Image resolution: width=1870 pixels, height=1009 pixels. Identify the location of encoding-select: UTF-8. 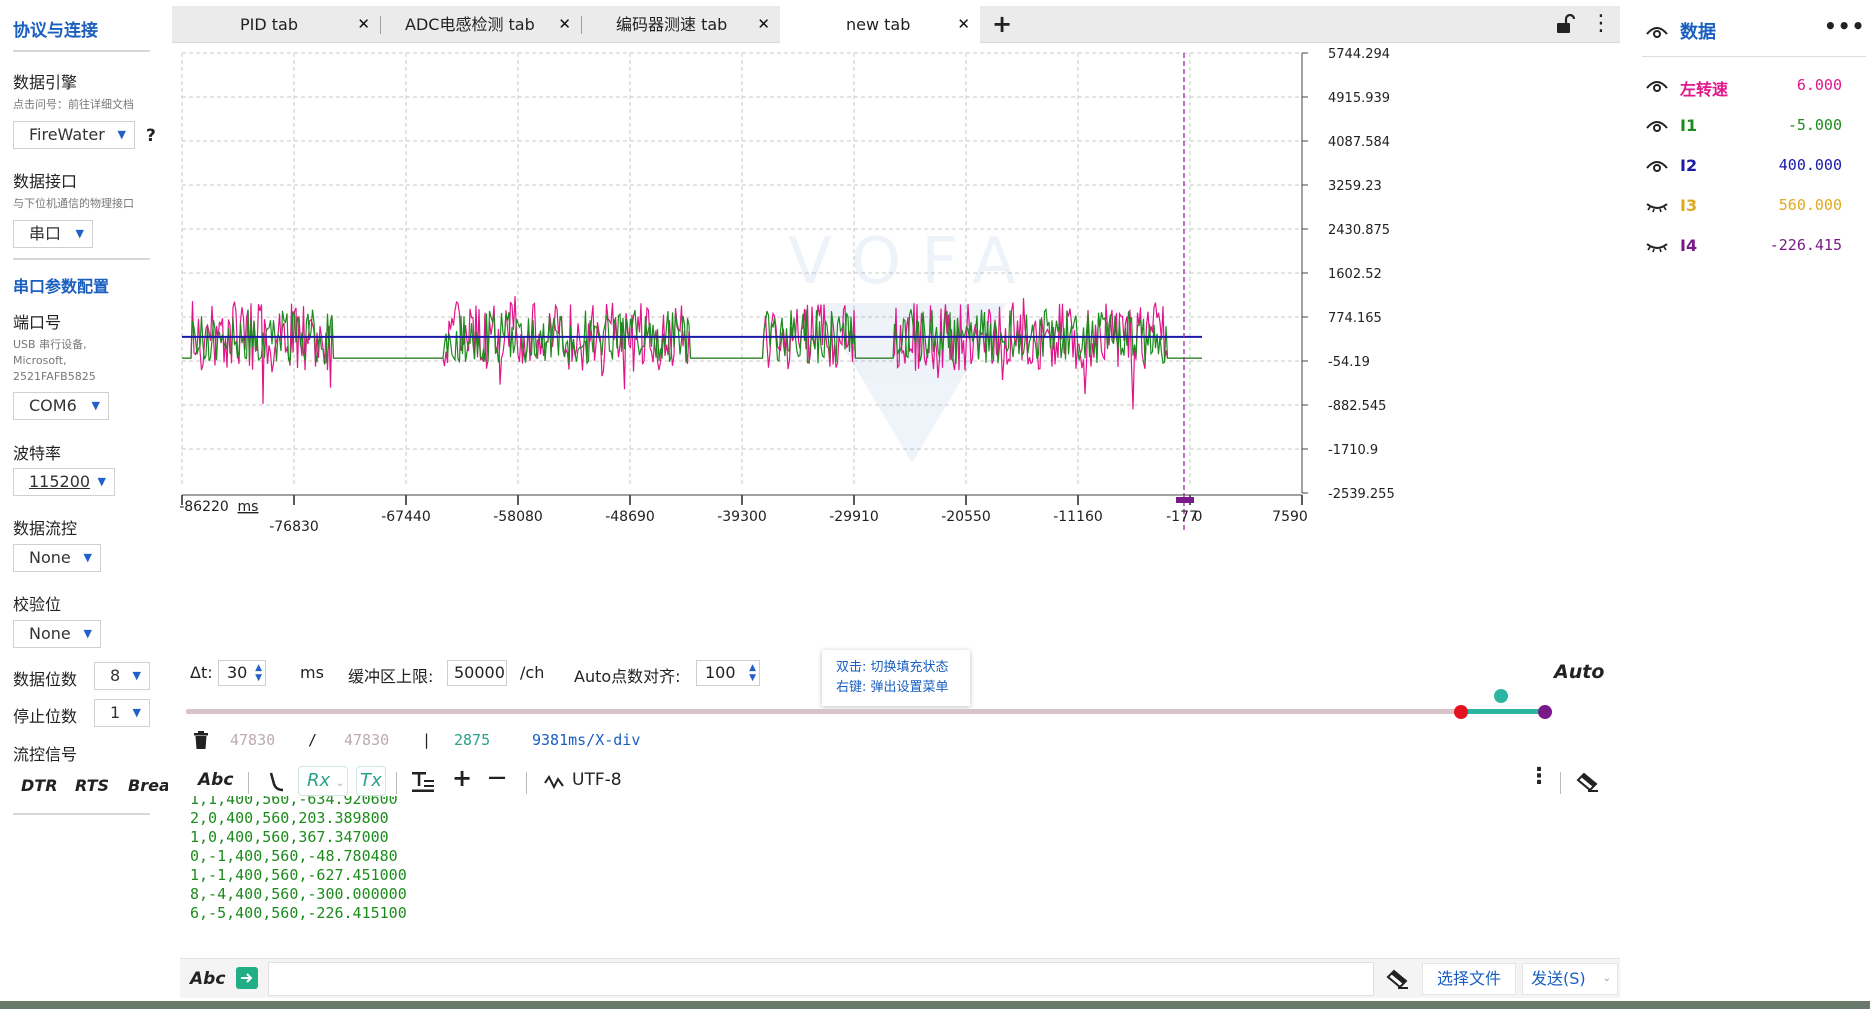
(597, 780).